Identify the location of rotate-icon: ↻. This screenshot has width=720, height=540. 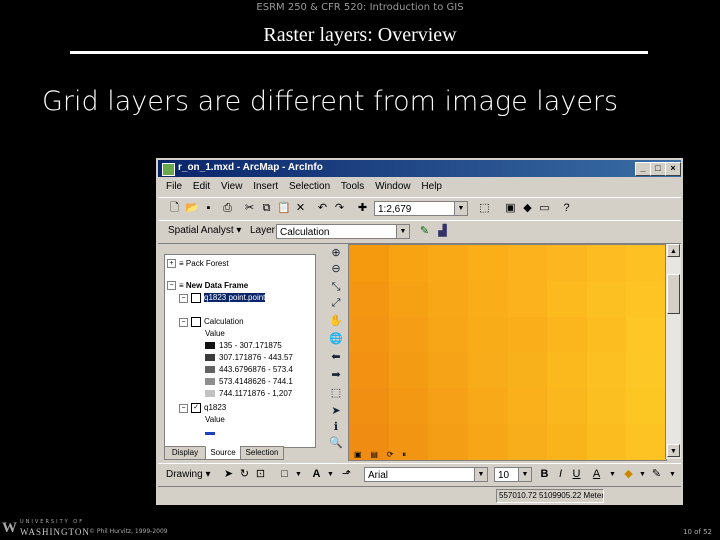
(244, 474).